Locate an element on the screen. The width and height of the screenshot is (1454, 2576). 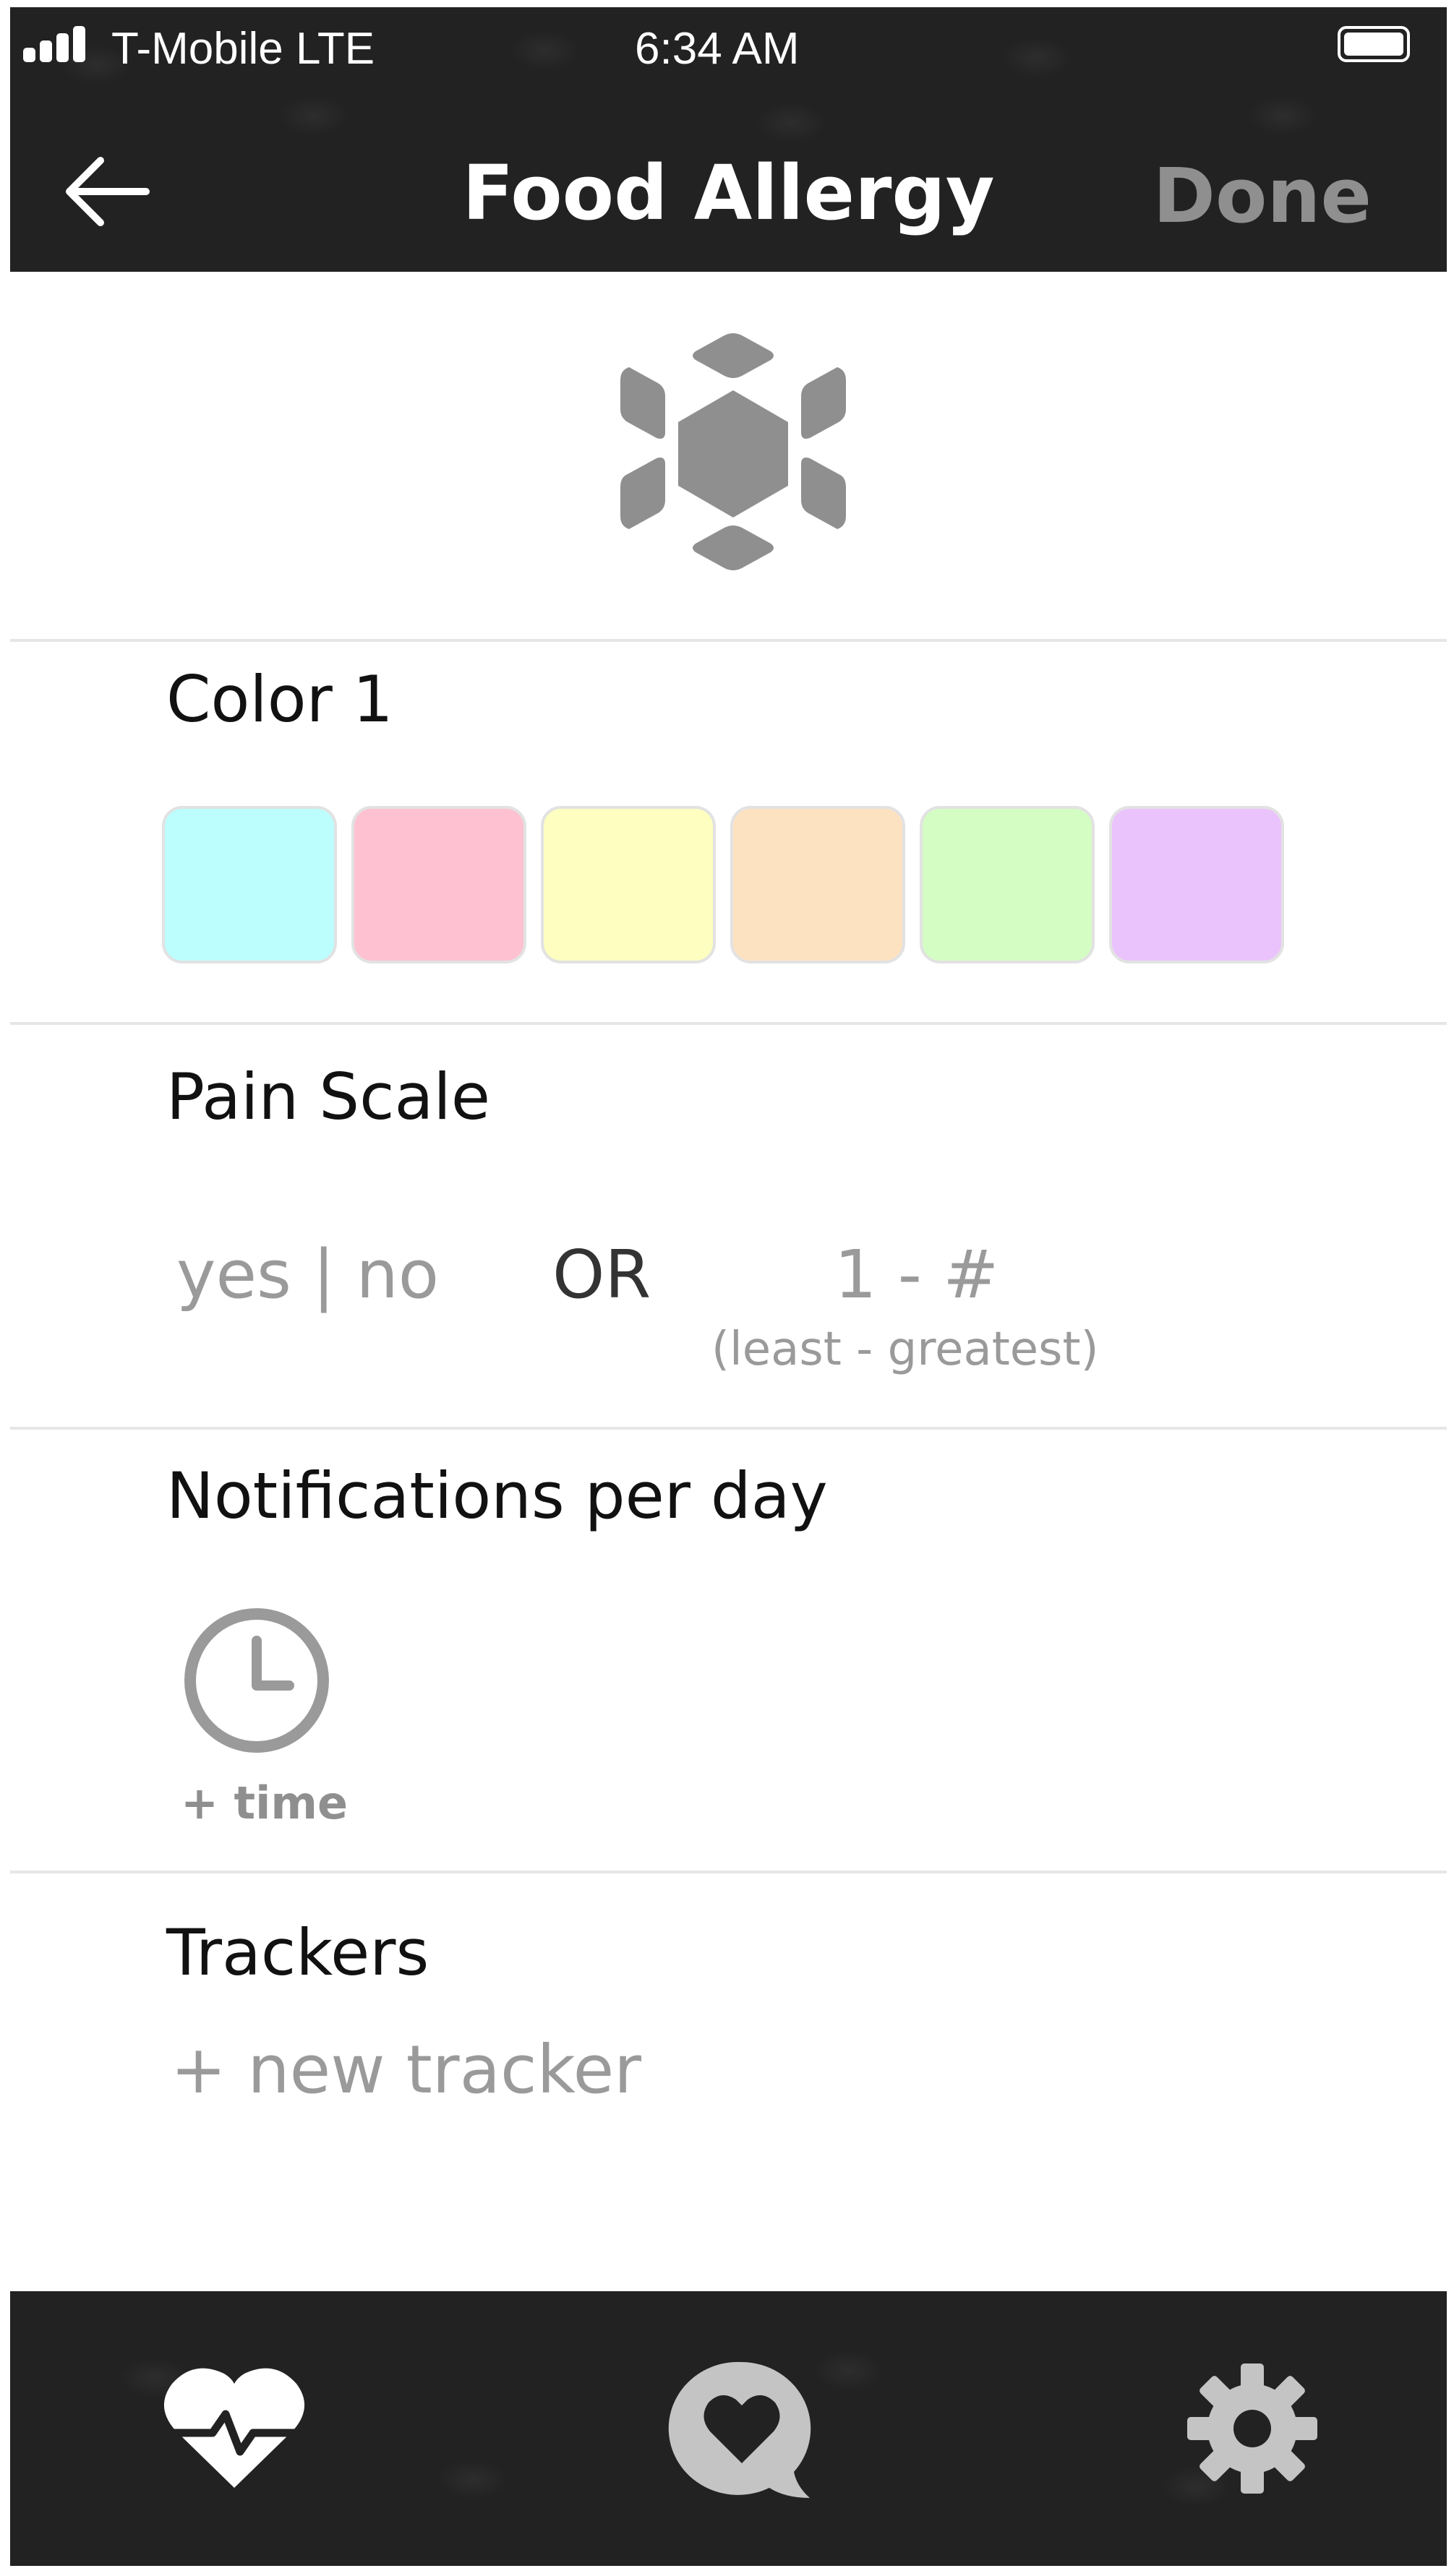
color-swatch-green is located at coordinates (1008, 885).